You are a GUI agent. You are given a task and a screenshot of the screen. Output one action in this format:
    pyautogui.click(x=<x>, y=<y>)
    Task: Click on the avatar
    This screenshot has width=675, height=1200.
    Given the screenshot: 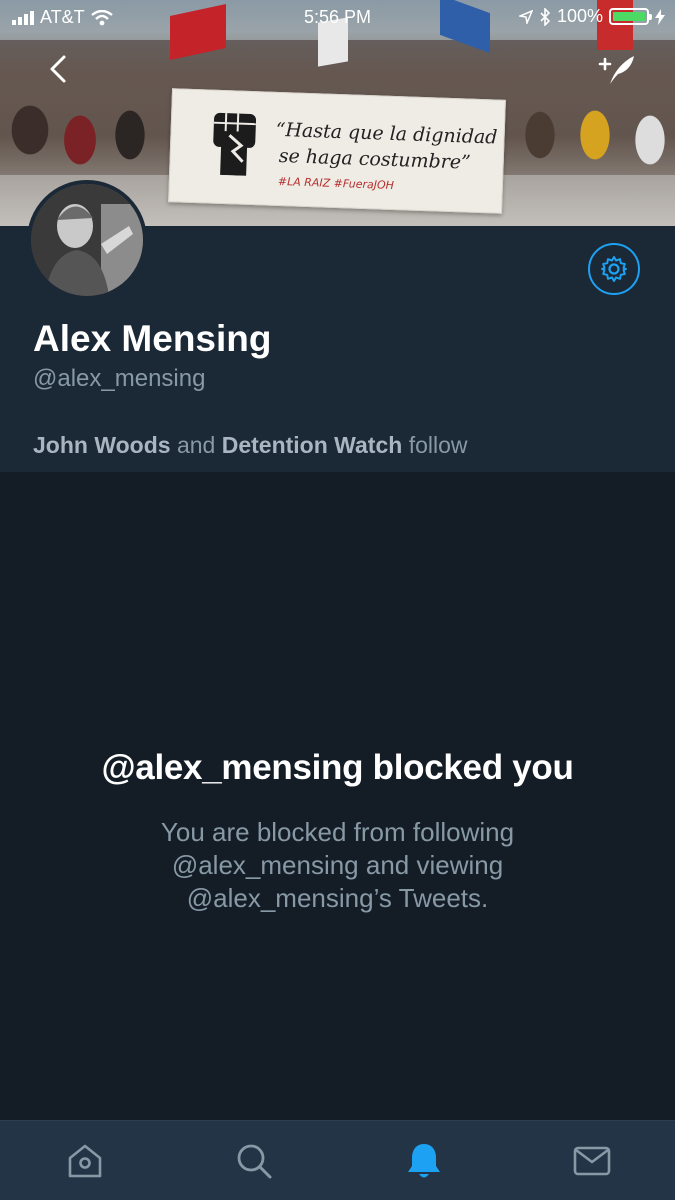 What is the action you would take?
    pyautogui.click(x=87, y=240)
    